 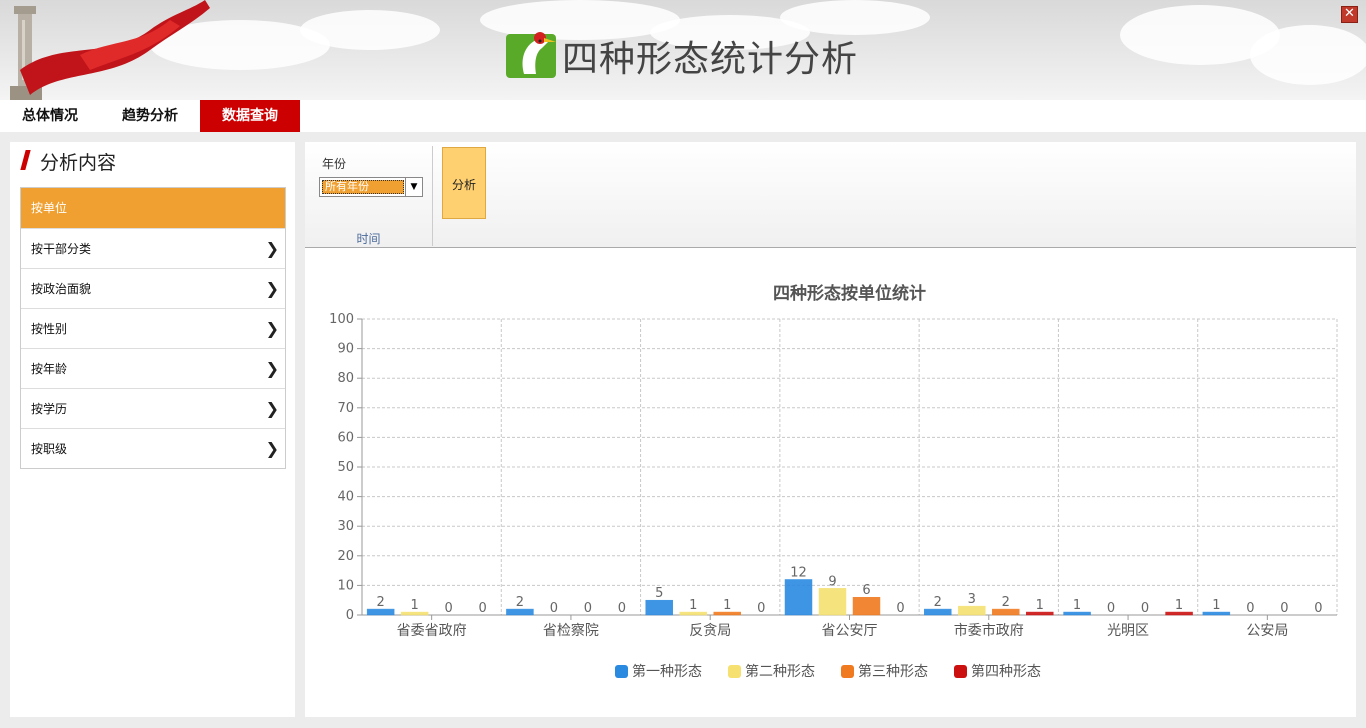 What do you see at coordinates (667, 671) in the screenshot?
I see `legend-label: 第一种形态` at bounding box center [667, 671].